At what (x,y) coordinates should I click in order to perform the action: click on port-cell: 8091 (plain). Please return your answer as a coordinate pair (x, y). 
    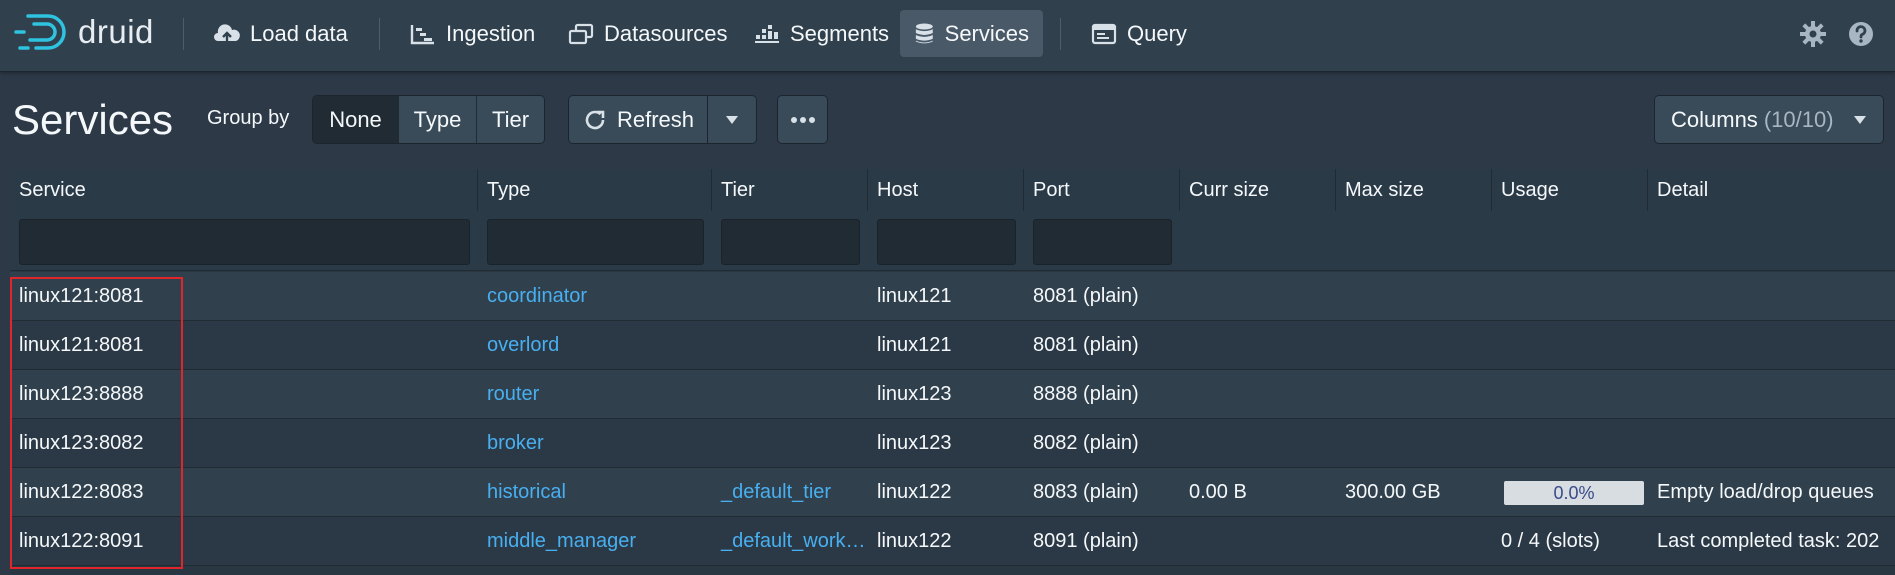
    Looking at the image, I should click on (1086, 541).